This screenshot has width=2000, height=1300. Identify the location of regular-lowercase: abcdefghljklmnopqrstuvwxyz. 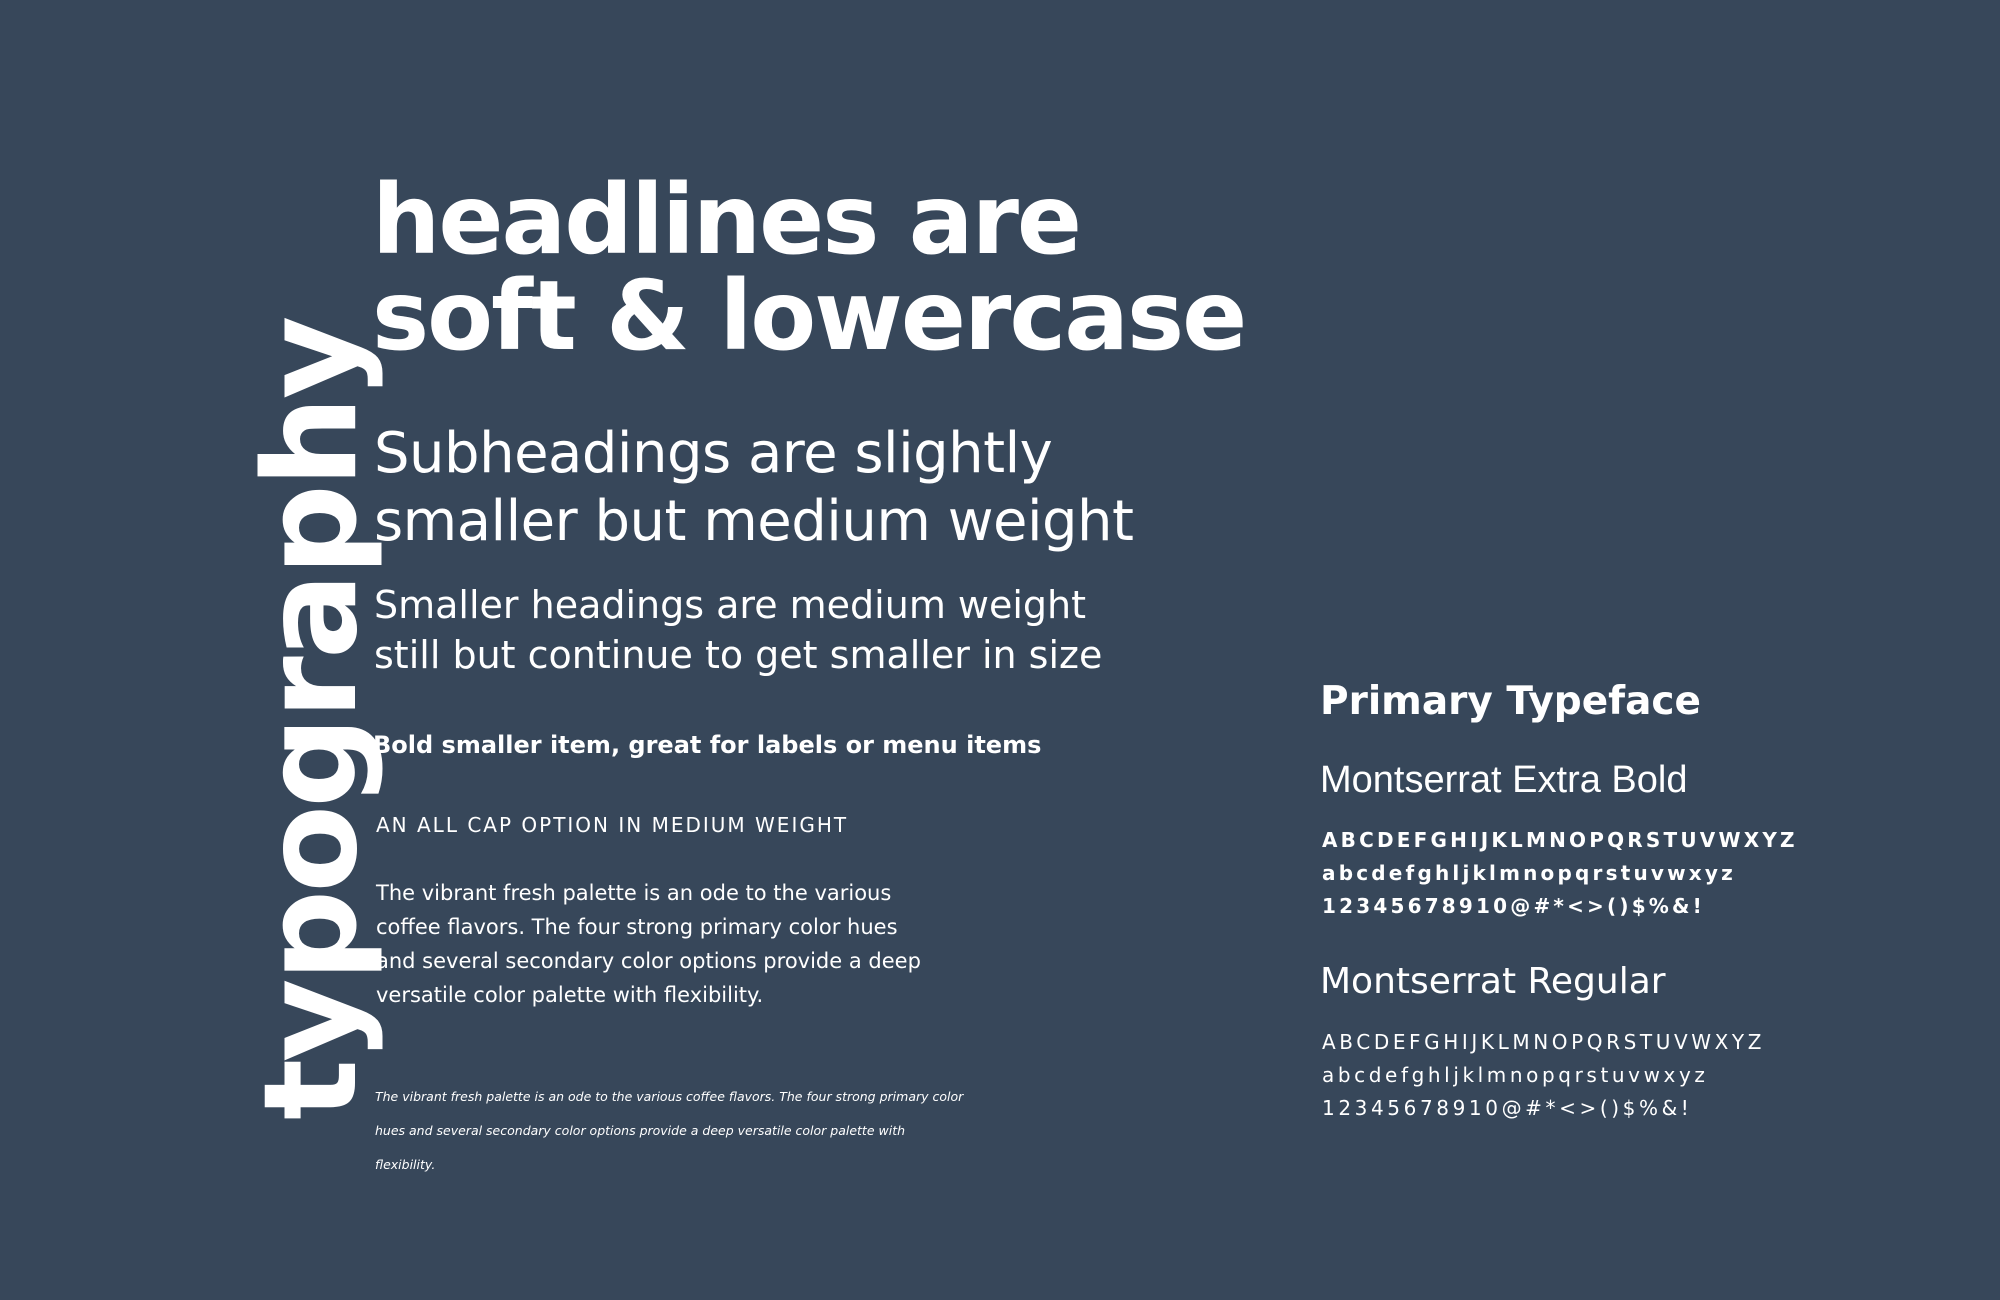
(1515, 1075).